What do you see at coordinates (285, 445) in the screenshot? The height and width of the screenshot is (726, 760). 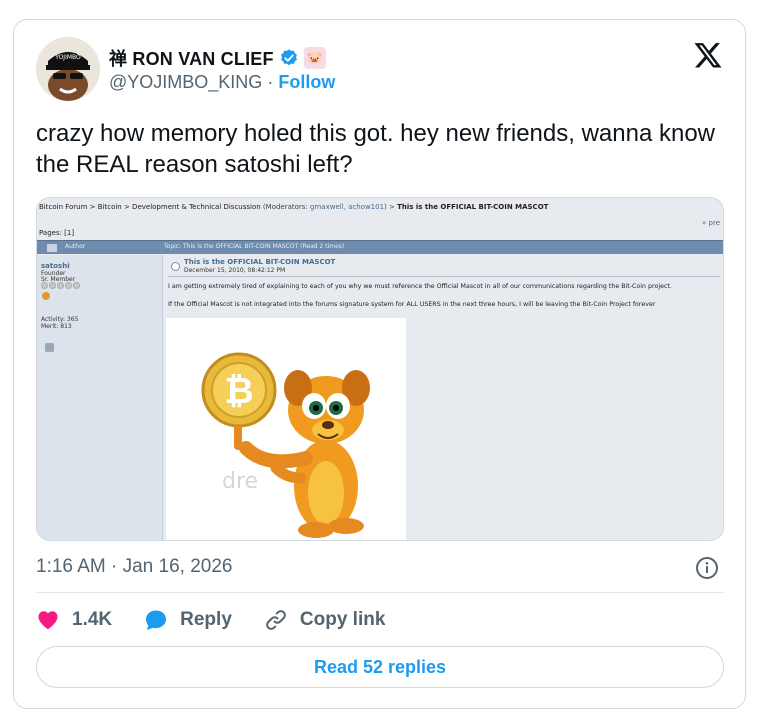 I see `mascot-illustration: ₿ dre` at bounding box center [285, 445].